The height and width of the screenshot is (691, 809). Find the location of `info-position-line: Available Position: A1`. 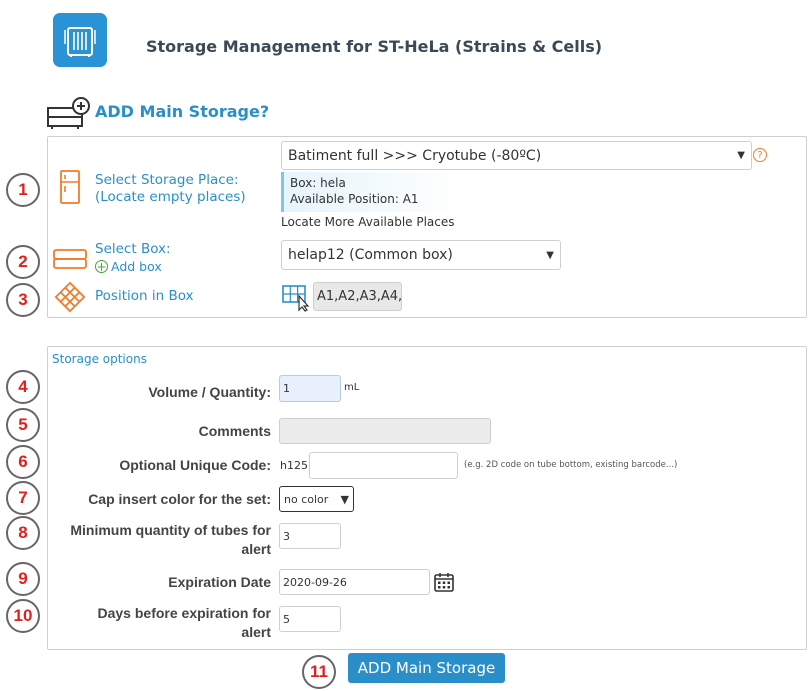

info-position-line: Available Position: A1 is located at coordinates (354, 199).